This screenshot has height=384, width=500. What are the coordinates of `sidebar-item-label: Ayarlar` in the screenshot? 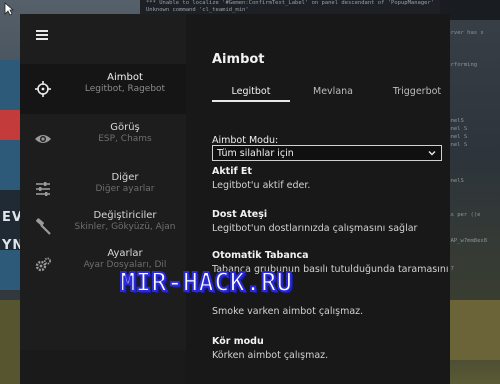 It's located at (125, 253).